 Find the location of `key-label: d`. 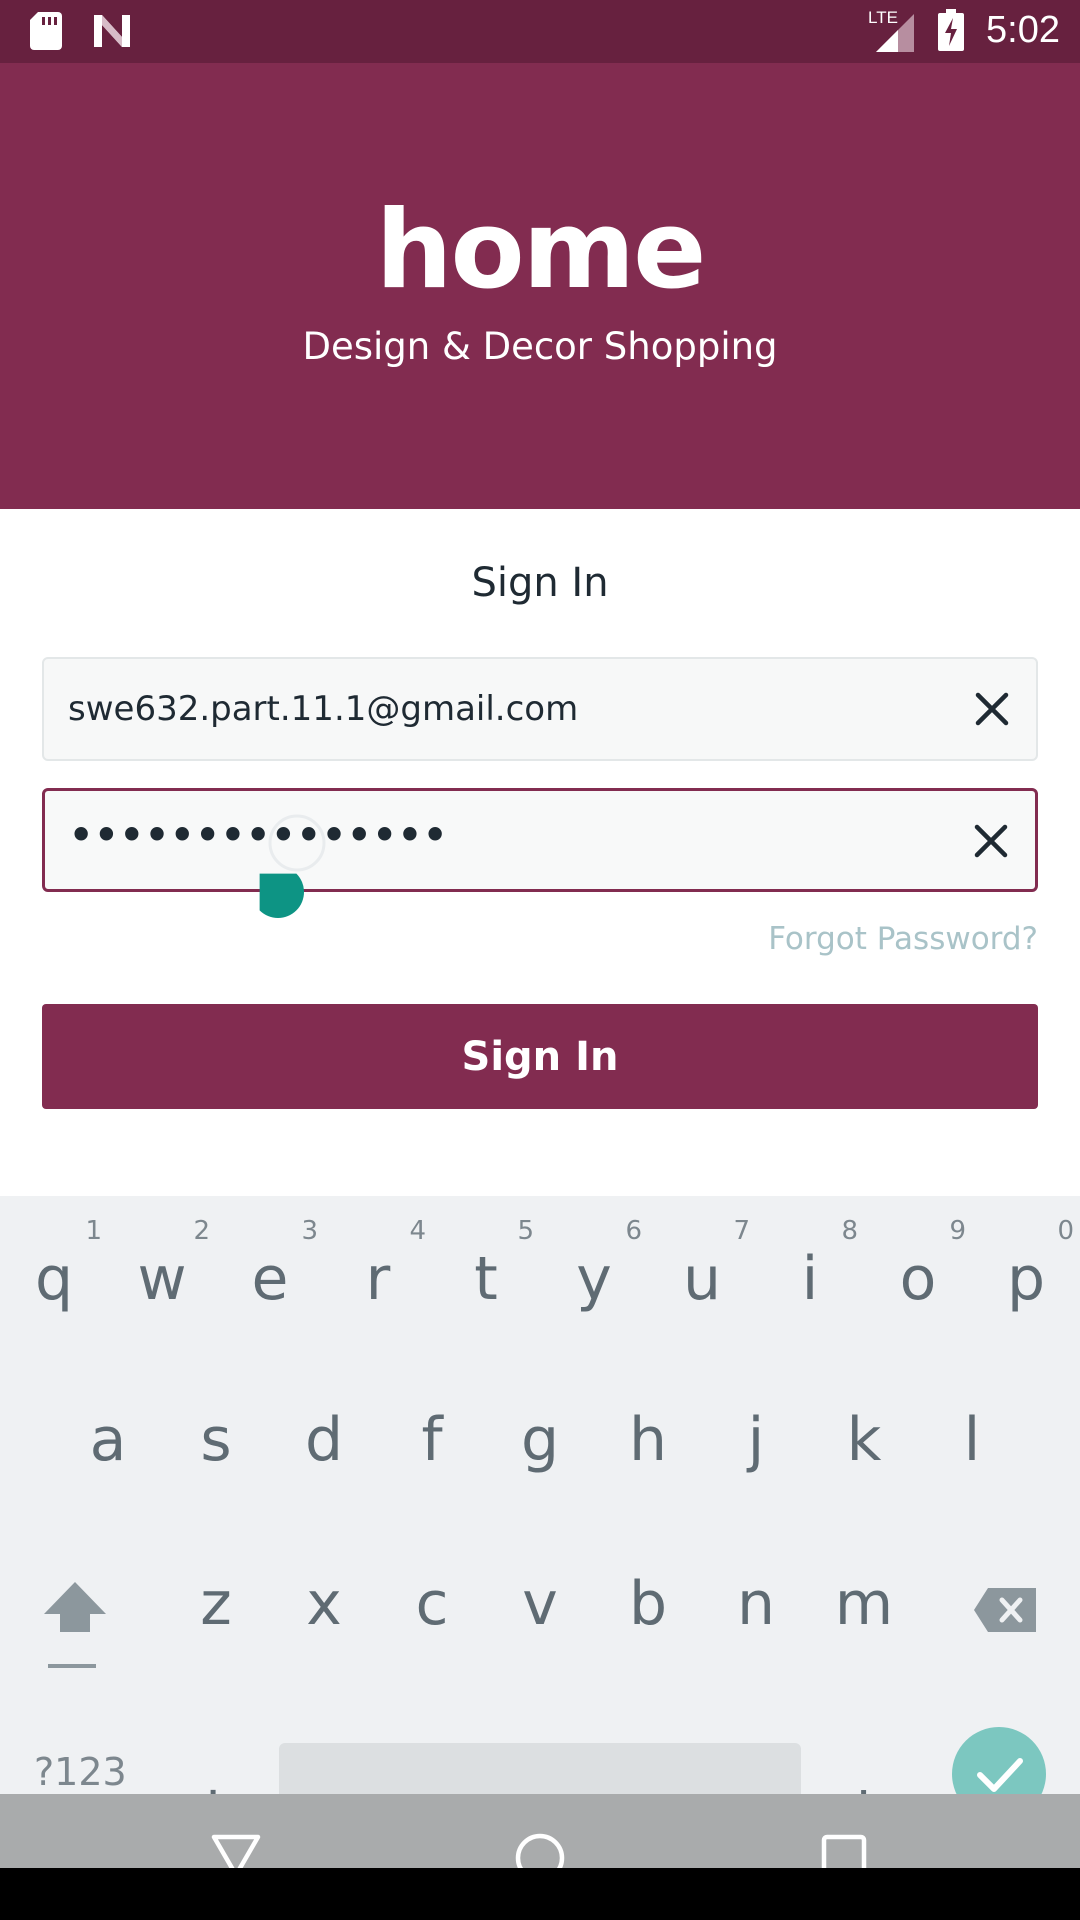

key-label: d is located at coordinates (324, 1440).